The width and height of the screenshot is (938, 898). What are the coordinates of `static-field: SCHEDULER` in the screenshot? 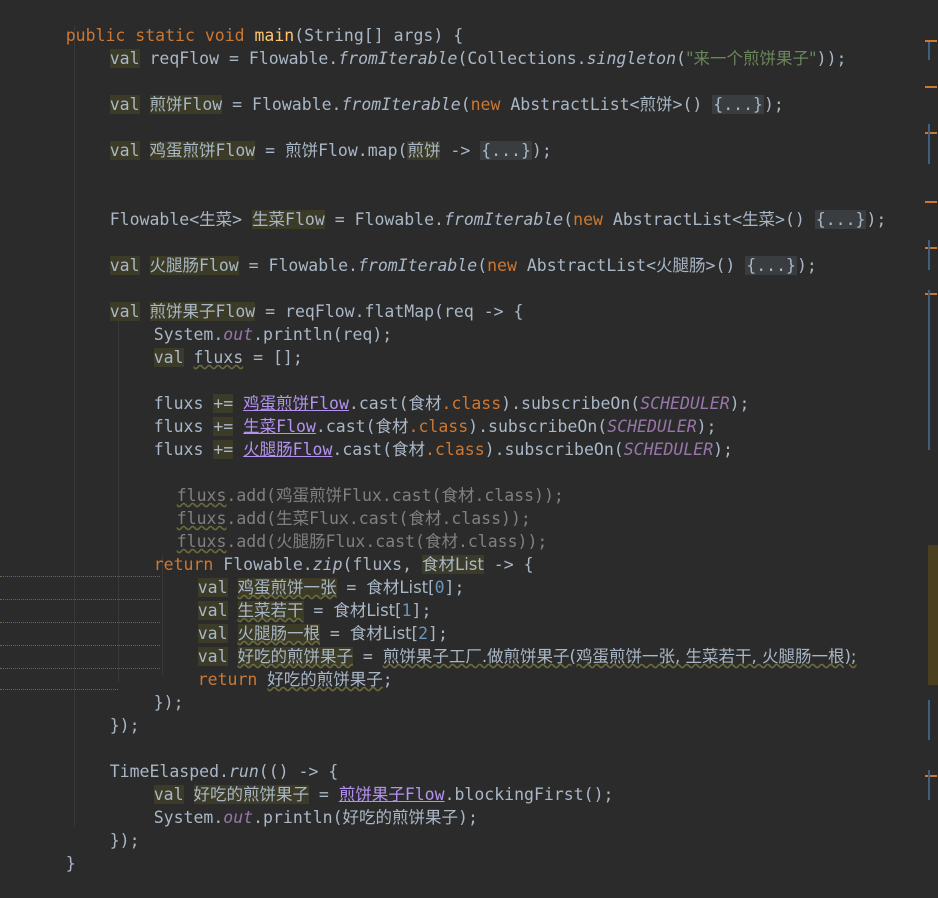 It's located at (668, 449).